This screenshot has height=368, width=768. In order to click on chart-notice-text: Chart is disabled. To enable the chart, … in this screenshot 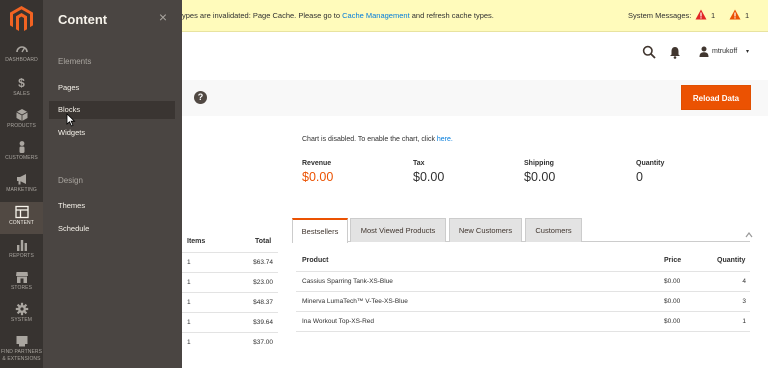, I will do `click(369, 139)`.